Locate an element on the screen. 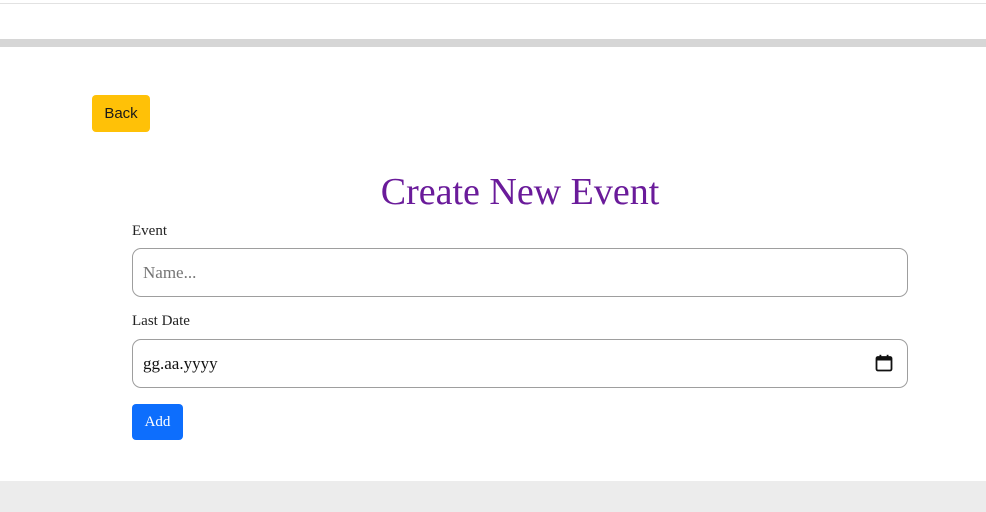 The height and width of the screenshot is (512, 986). last-date-value: gg.aa.yyyy is located at coordinates (180, 363).